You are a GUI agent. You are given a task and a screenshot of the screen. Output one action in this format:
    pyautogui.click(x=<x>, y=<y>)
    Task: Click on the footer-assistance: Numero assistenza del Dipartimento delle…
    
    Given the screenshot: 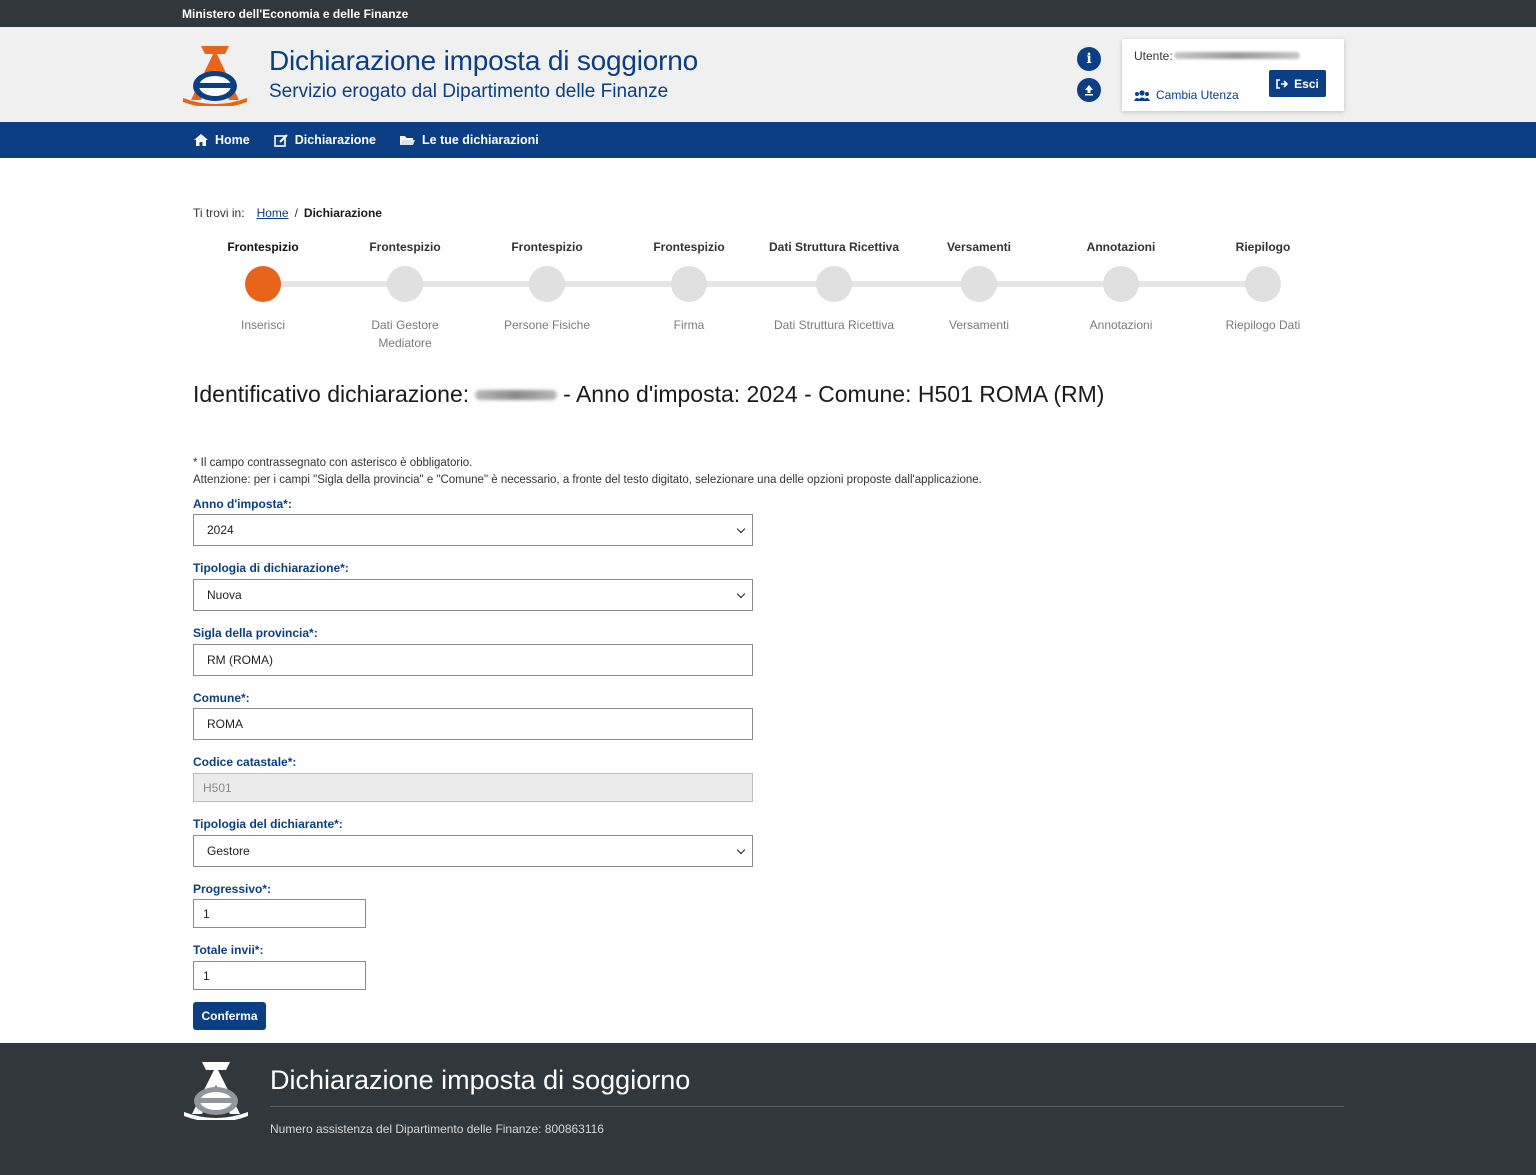 What is the action you would take?
    pyautogui.click(x=437, y=1129)
    